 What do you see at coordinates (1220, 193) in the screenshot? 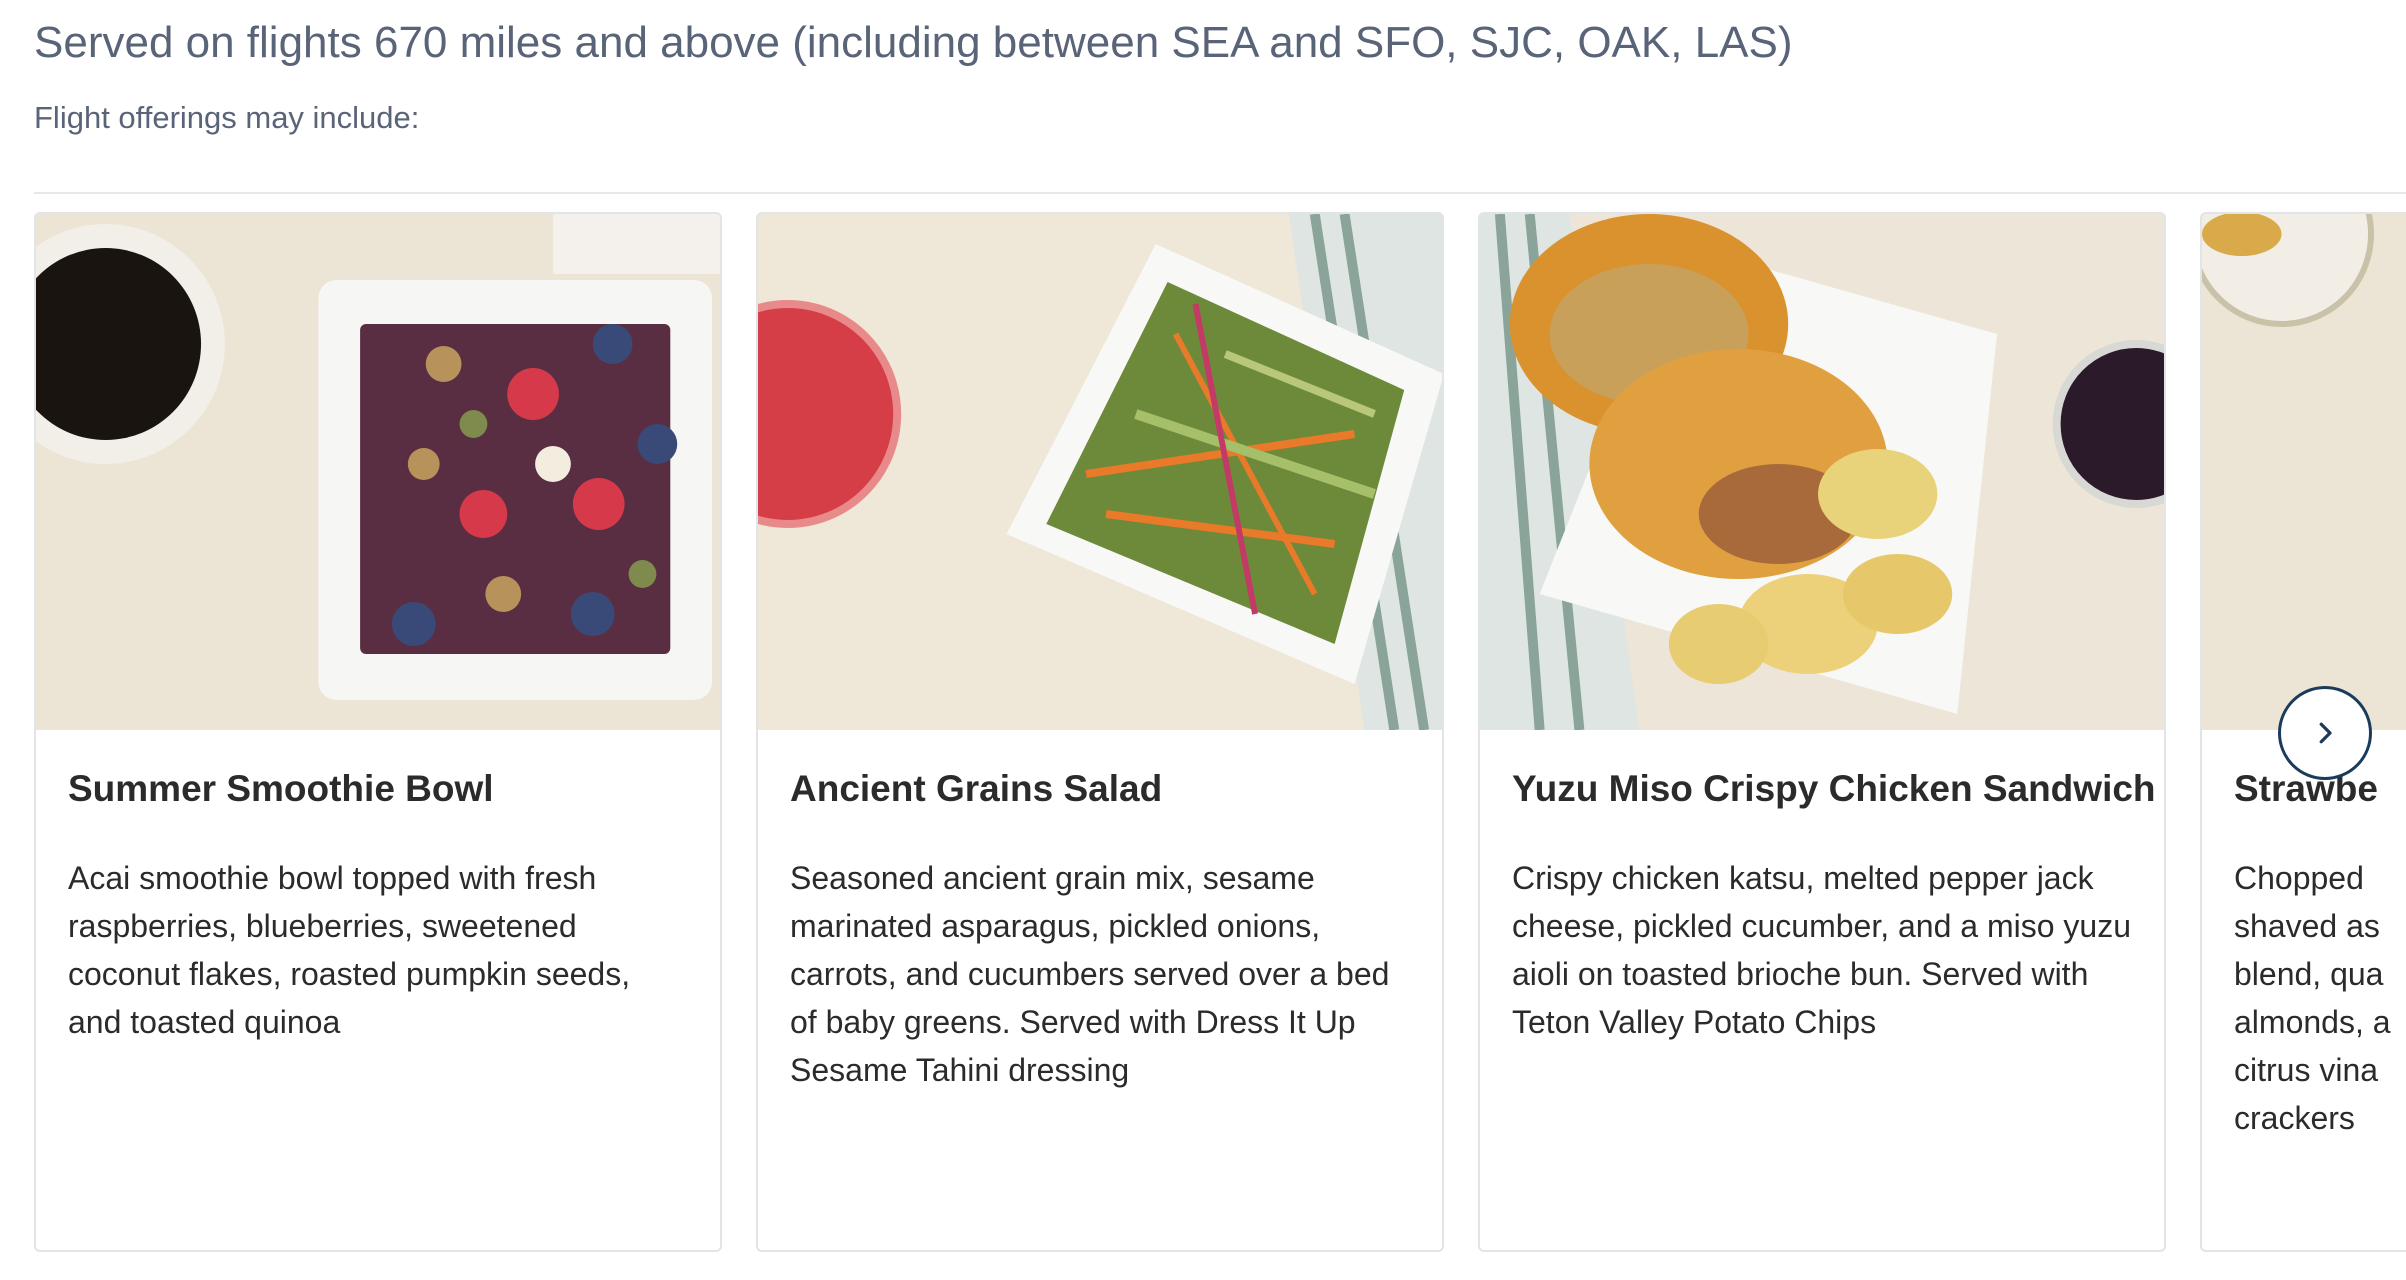
I see `divider` at bounding box center [1220, 193].